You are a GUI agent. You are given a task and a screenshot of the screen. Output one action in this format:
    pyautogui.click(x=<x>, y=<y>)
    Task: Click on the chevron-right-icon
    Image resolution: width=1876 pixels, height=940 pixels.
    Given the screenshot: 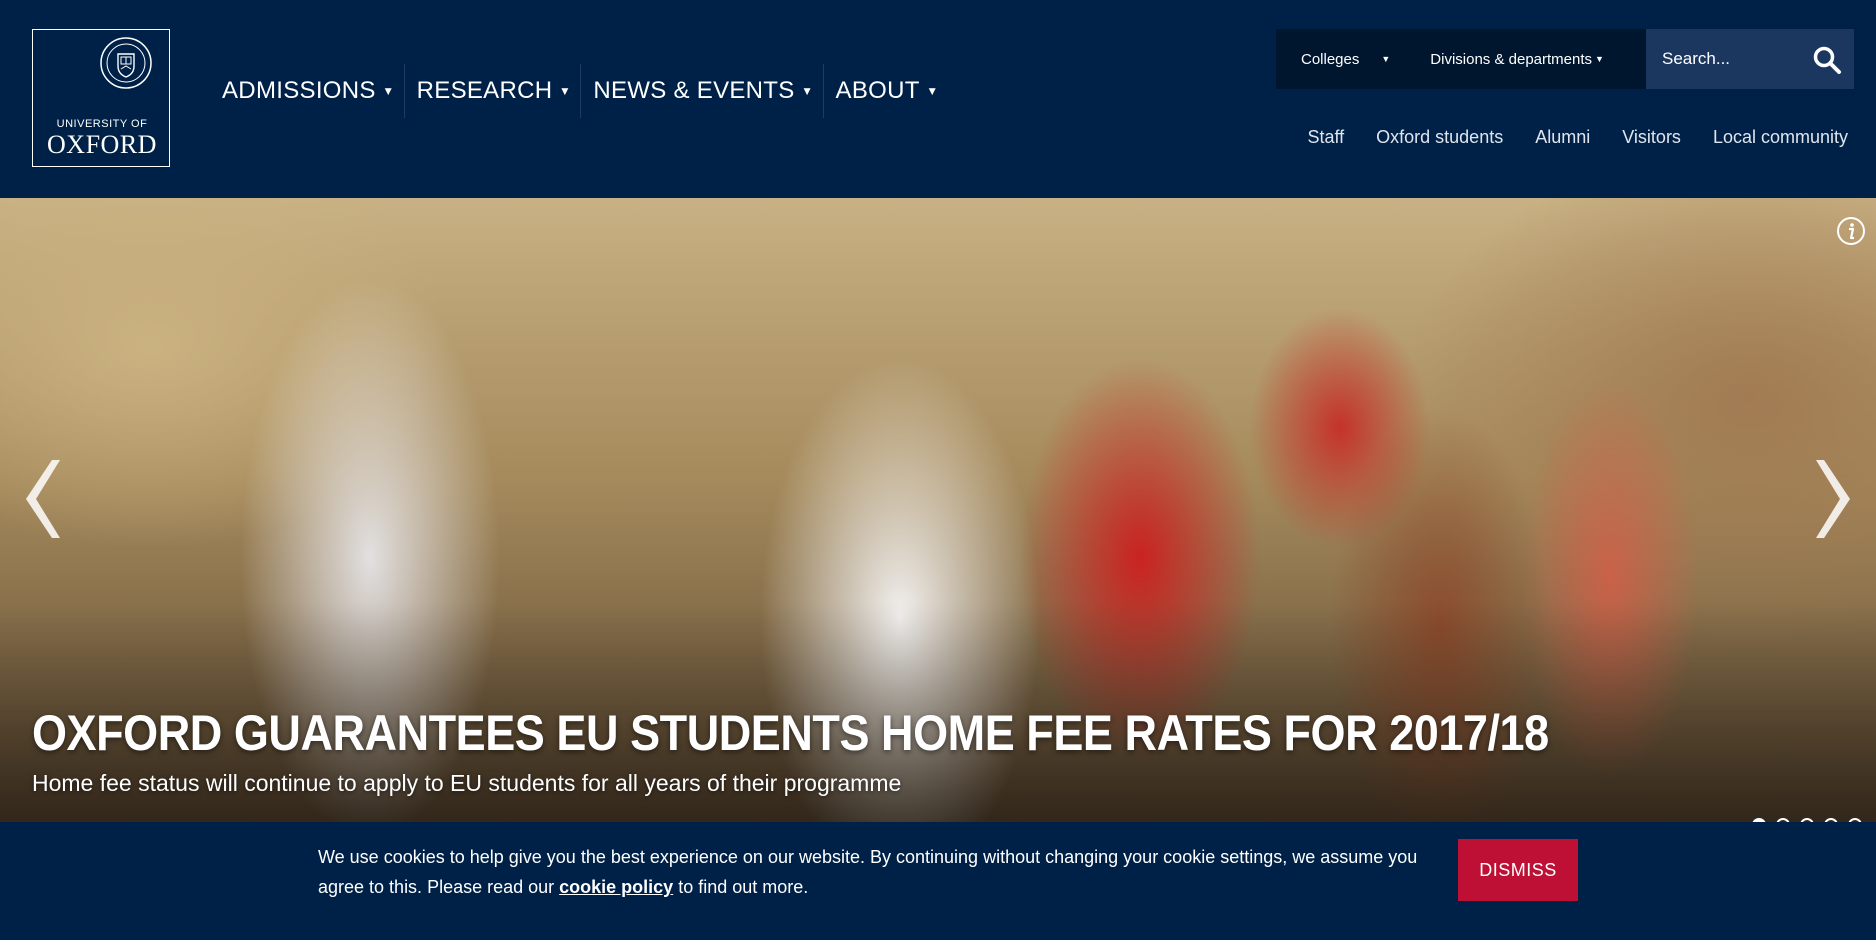 What is the action you would take?
    pyautogui.click(x=1833, y=499)
    